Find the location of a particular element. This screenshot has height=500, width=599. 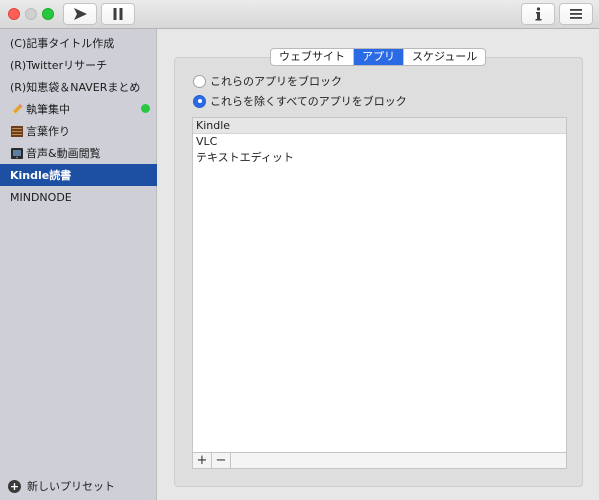

sidebar-item-label: (R)Twitterリサーチ is located at coordinates (59, 65).